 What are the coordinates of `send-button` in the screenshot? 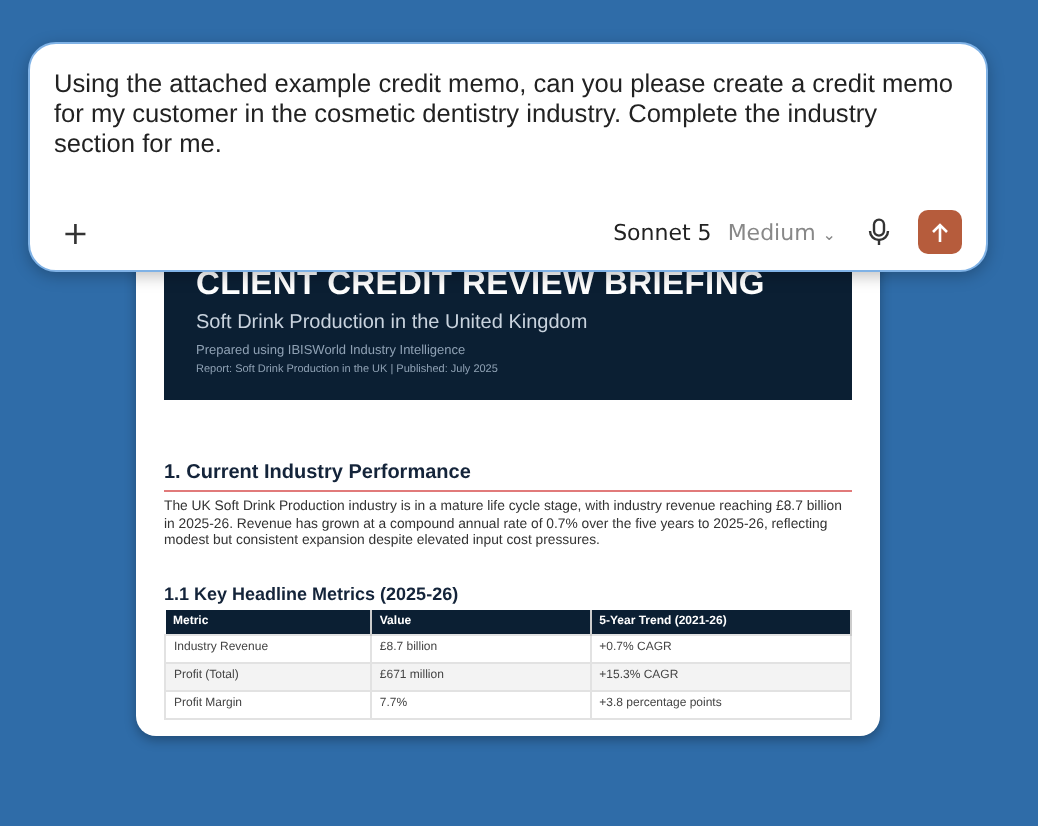 It's located at (940, 232).